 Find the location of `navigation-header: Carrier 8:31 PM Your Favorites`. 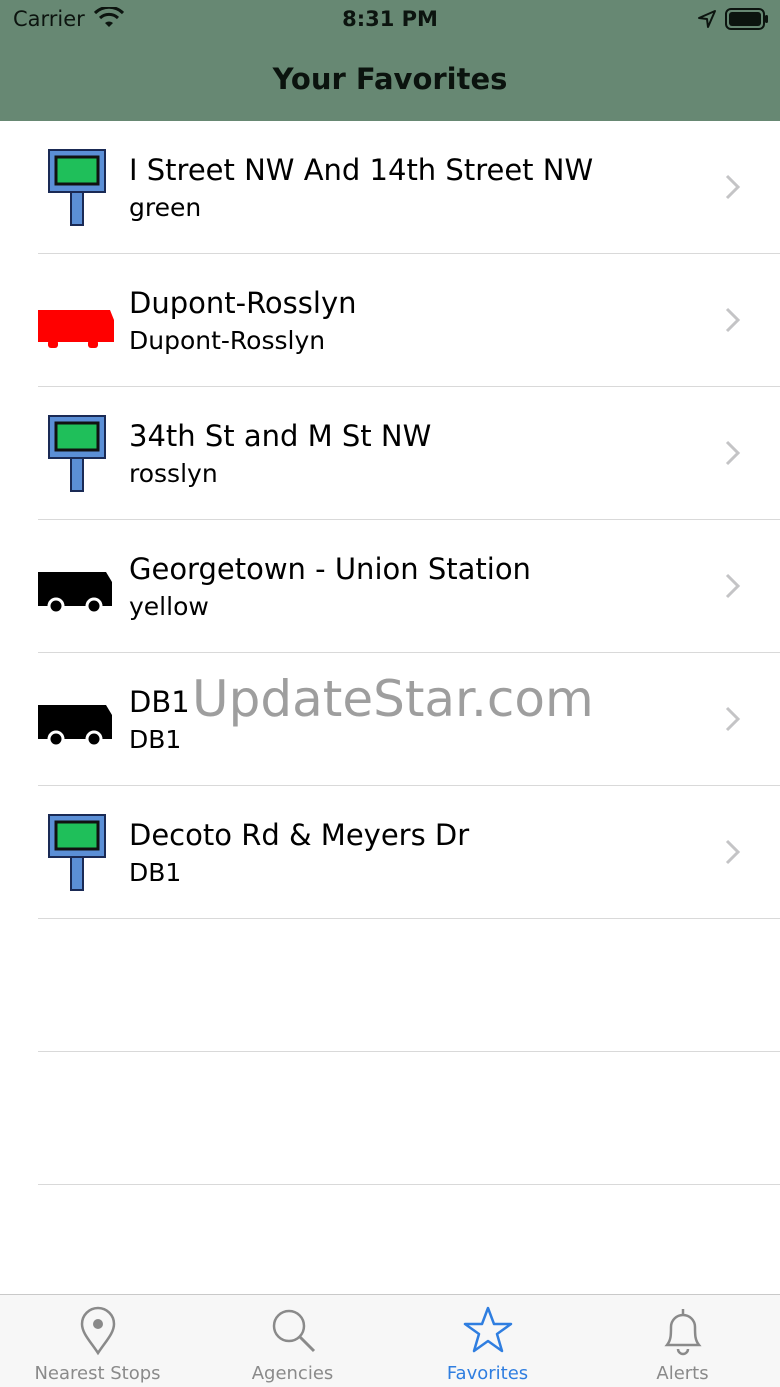

navigation-header: Carrier 8:31 PM Your Favorites is located at coordinates (390, 60).